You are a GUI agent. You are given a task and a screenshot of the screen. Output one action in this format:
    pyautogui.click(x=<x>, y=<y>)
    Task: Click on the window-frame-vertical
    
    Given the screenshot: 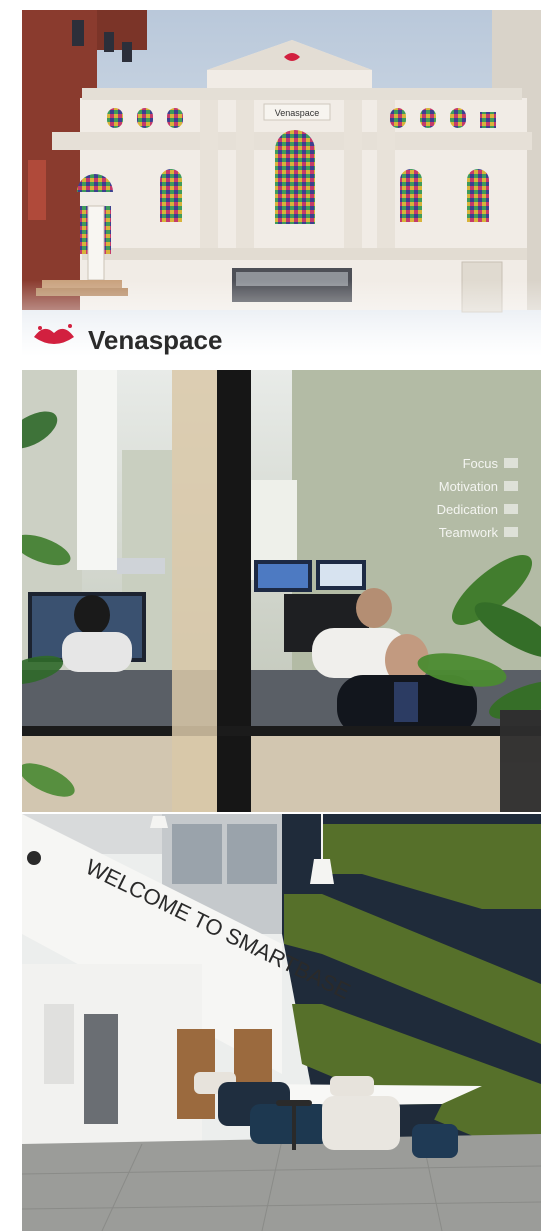 What is the action you would take?
    pyautogui.click(x=234, y=591)
    